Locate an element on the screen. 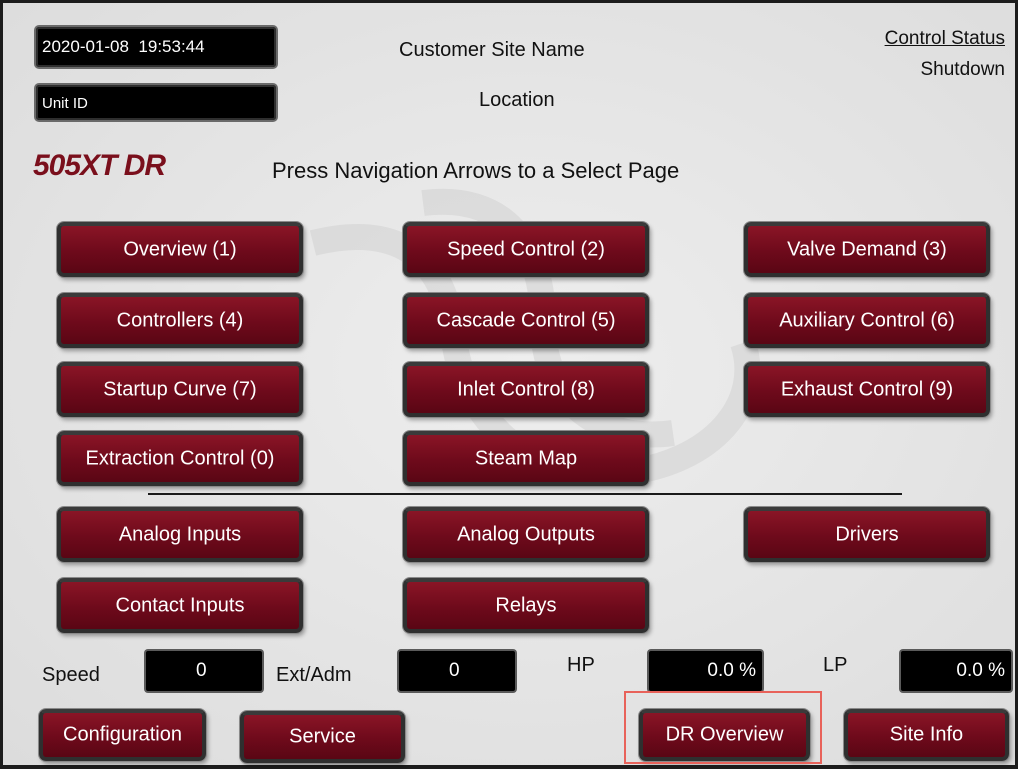  service-label: Service is located at coordinates (322, 736).